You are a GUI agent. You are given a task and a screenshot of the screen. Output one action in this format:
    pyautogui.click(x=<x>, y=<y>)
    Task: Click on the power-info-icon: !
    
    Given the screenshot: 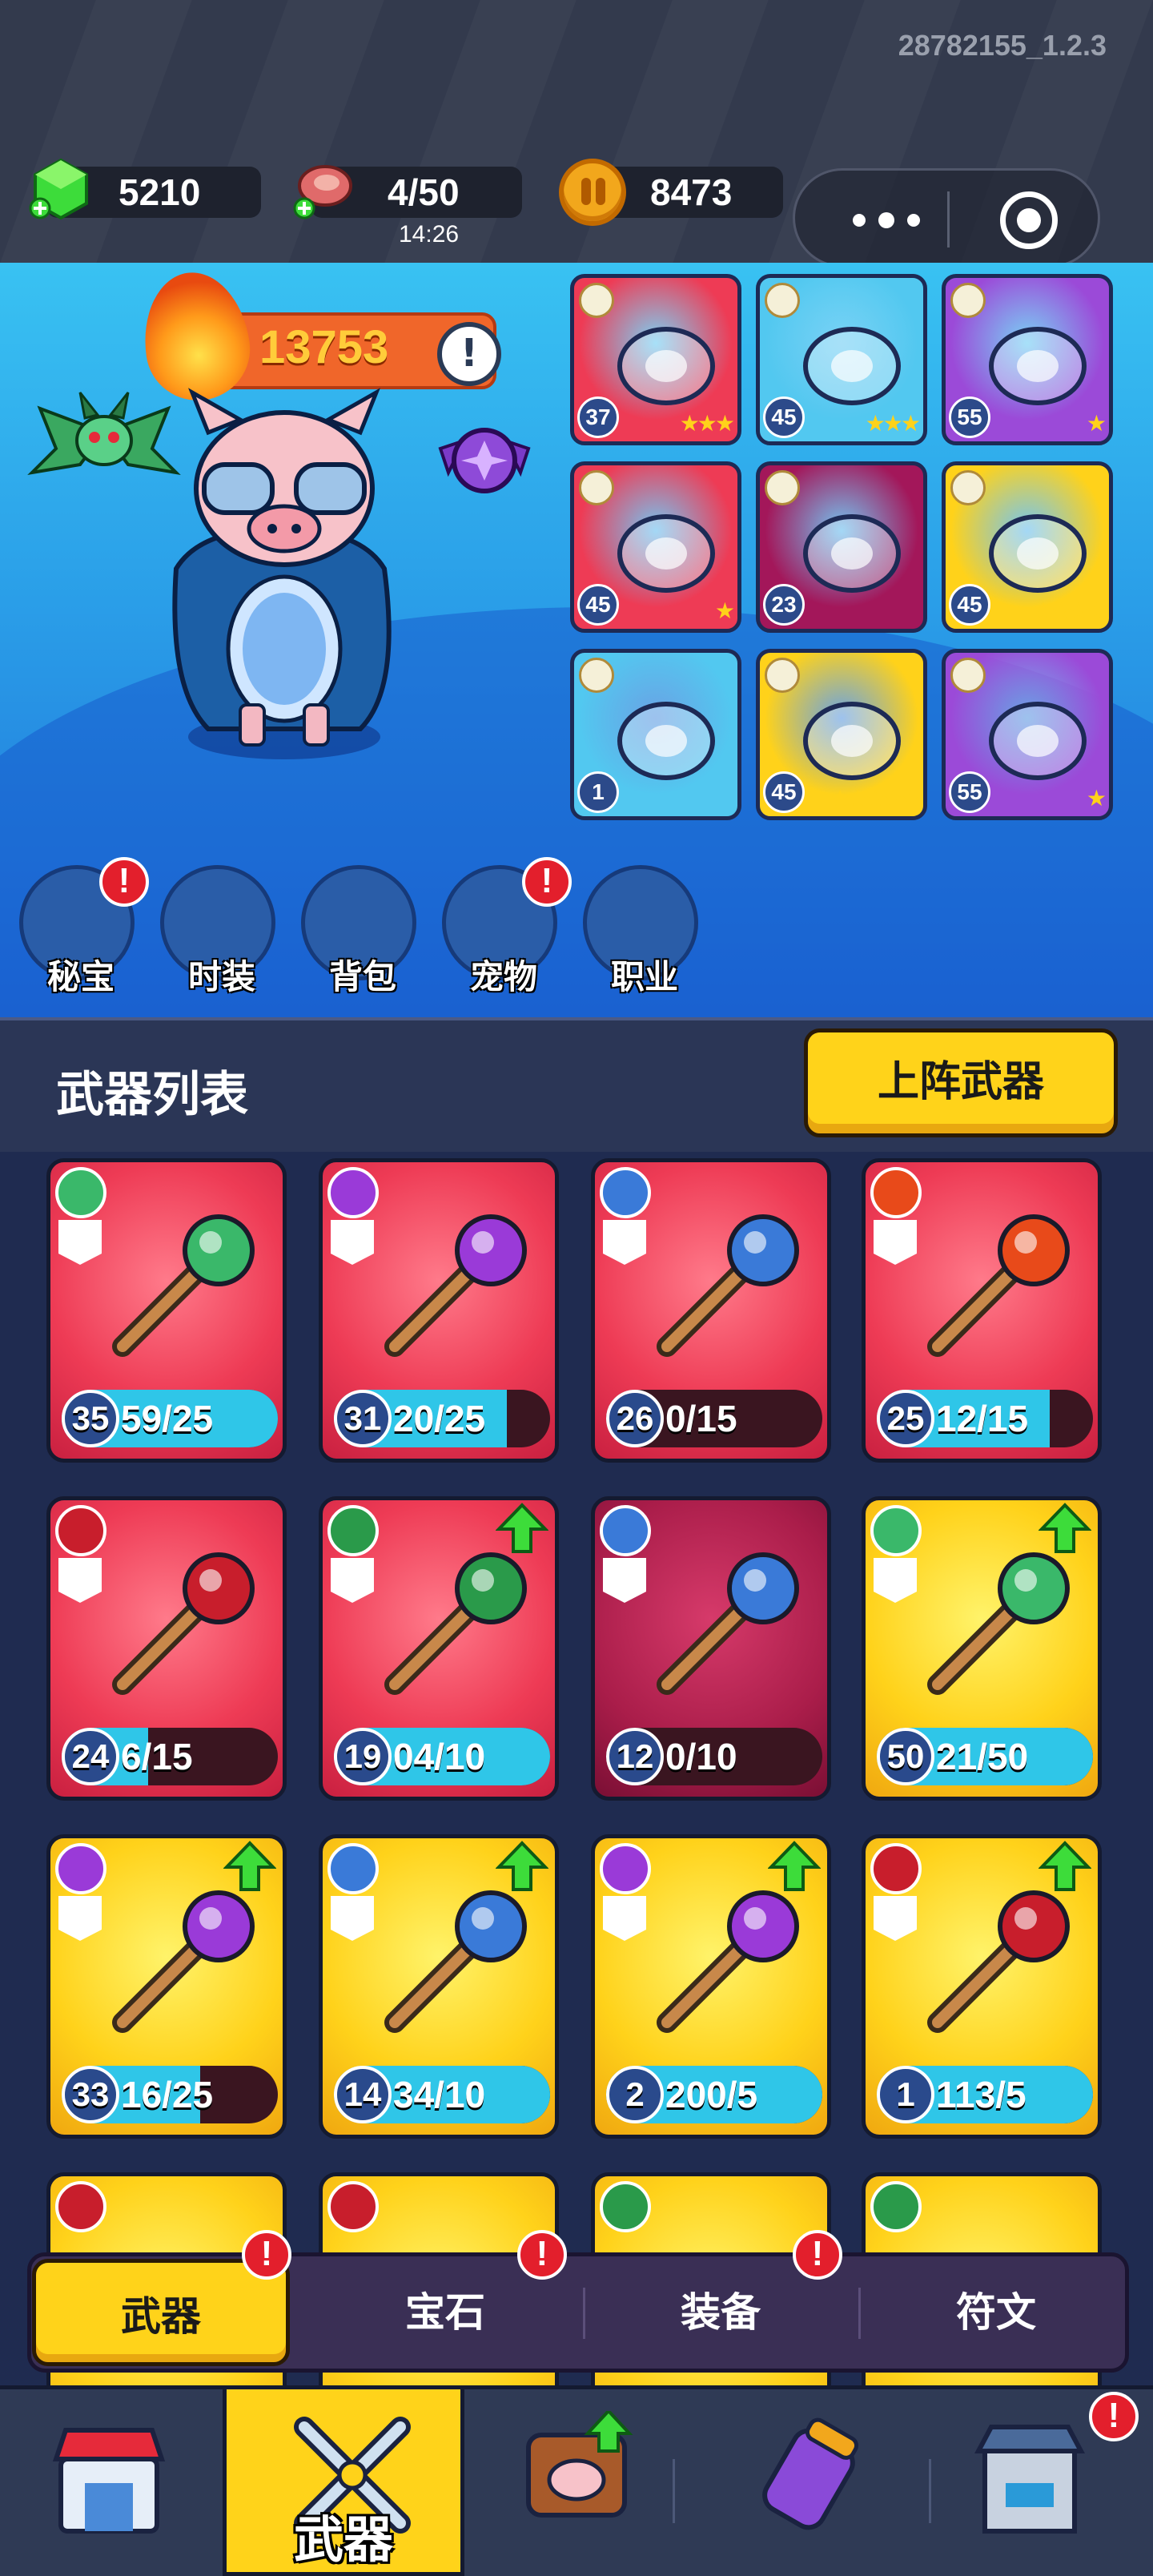 What is the action you would take?
    pyautogui.click(x=469, y=354)
    